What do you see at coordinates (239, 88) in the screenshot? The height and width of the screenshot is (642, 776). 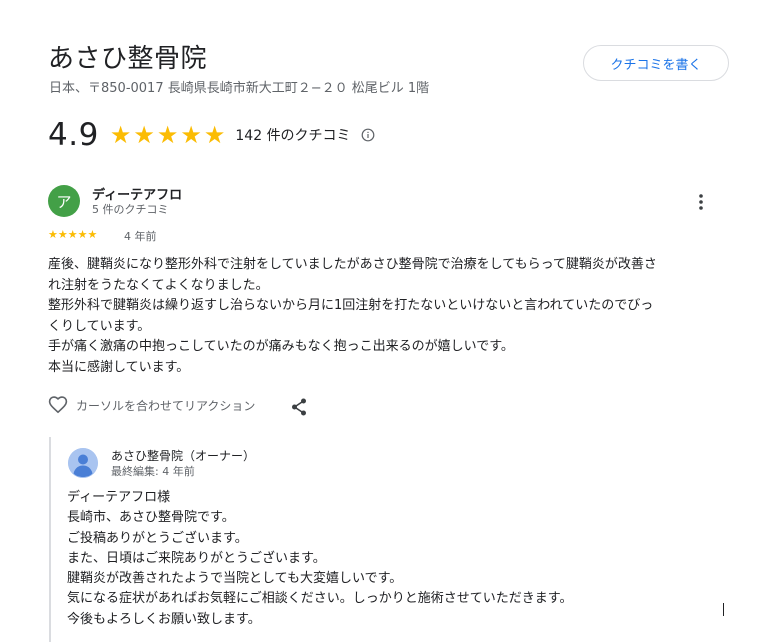 I see `business-address: 日本、〒850-0017 長崎県長崎市新大工町２−２０ 松尾ビル 1階` at bounding box center [239, 88].